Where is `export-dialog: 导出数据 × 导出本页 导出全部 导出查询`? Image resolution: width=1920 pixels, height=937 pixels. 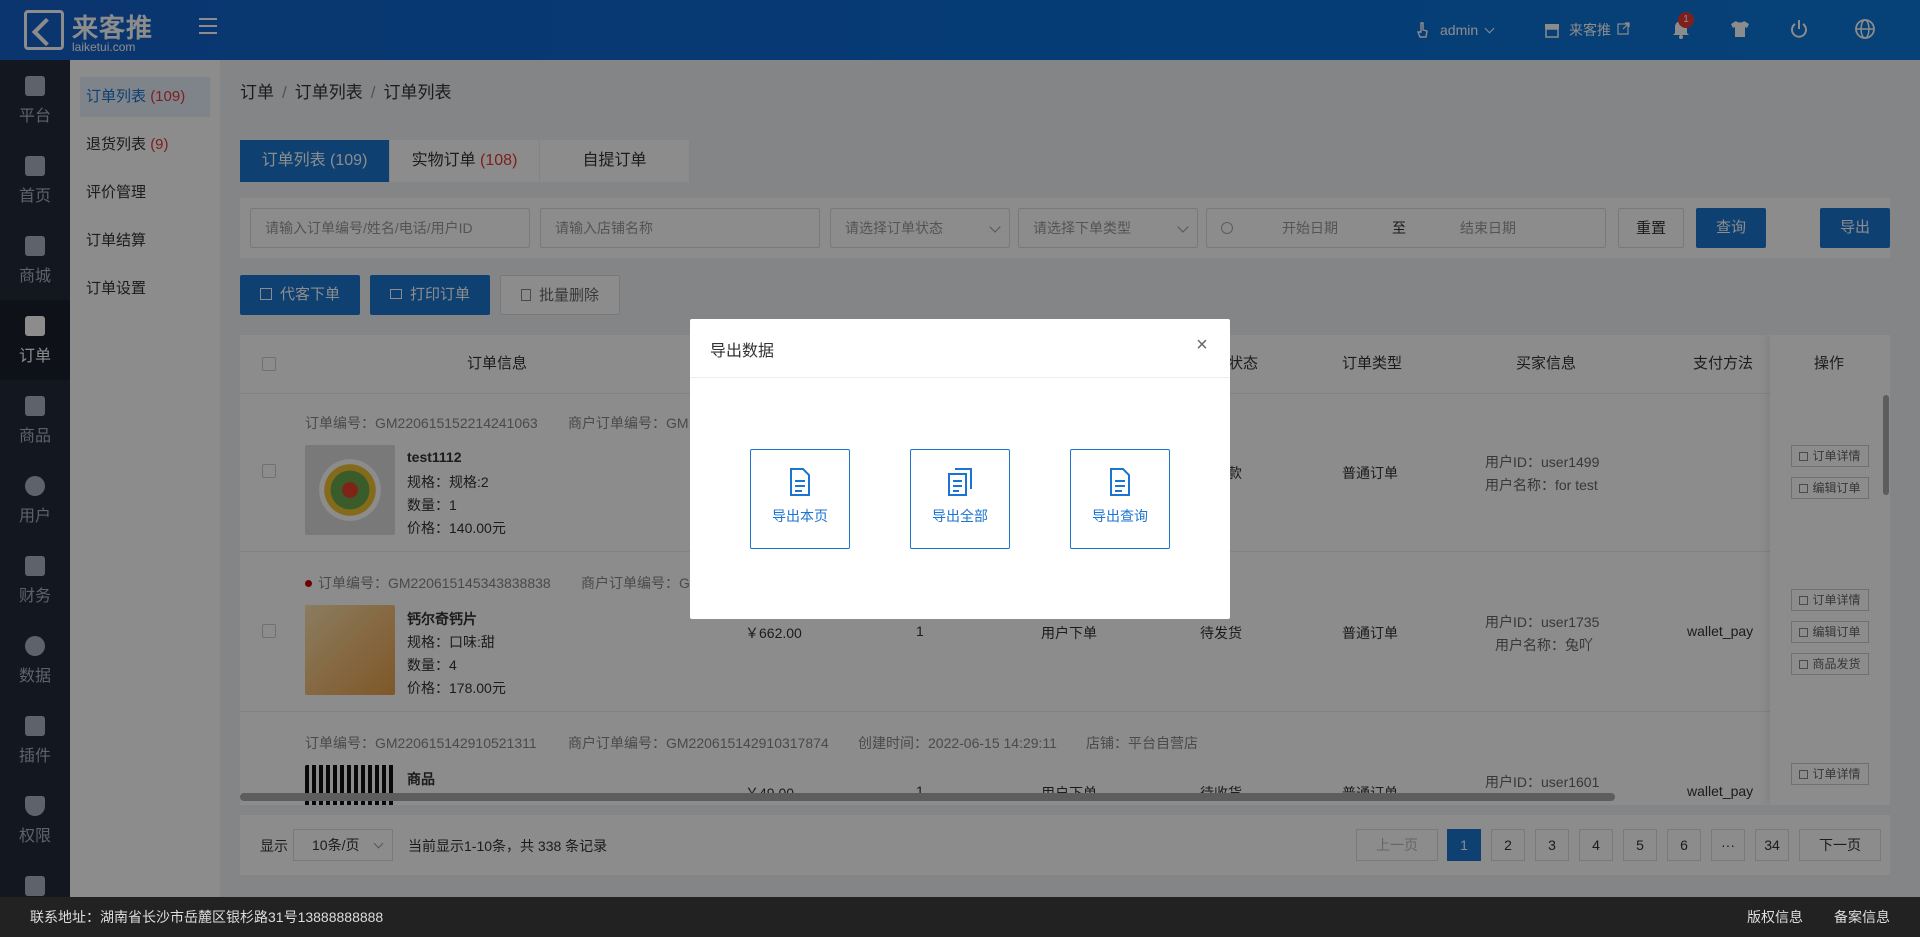 export-dialog: 导出数据 × 导出本页 导出全部 导出查询 is located at coordinates (960, 469).